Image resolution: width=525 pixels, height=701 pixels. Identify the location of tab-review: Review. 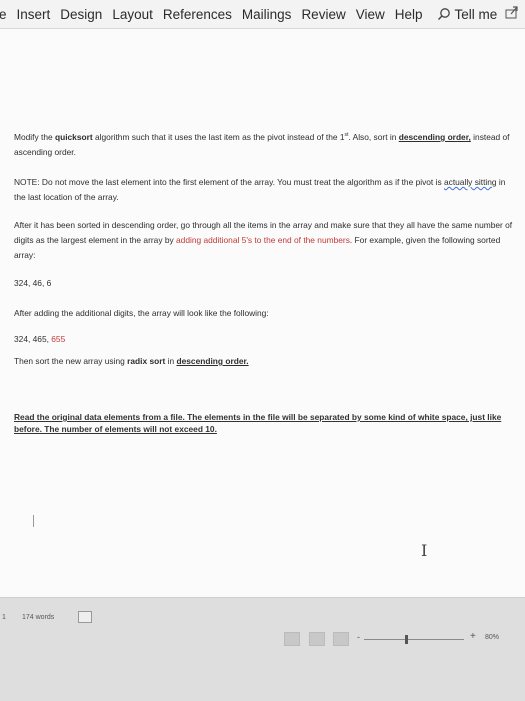
(323, 14).